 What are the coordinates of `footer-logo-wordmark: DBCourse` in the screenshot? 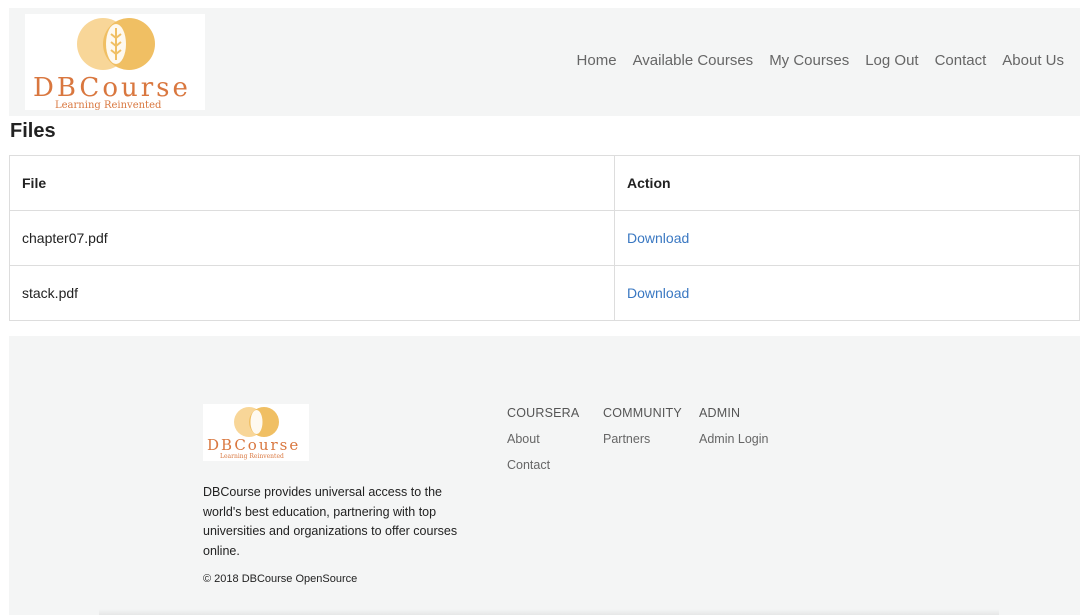 It's located at (253, 445).